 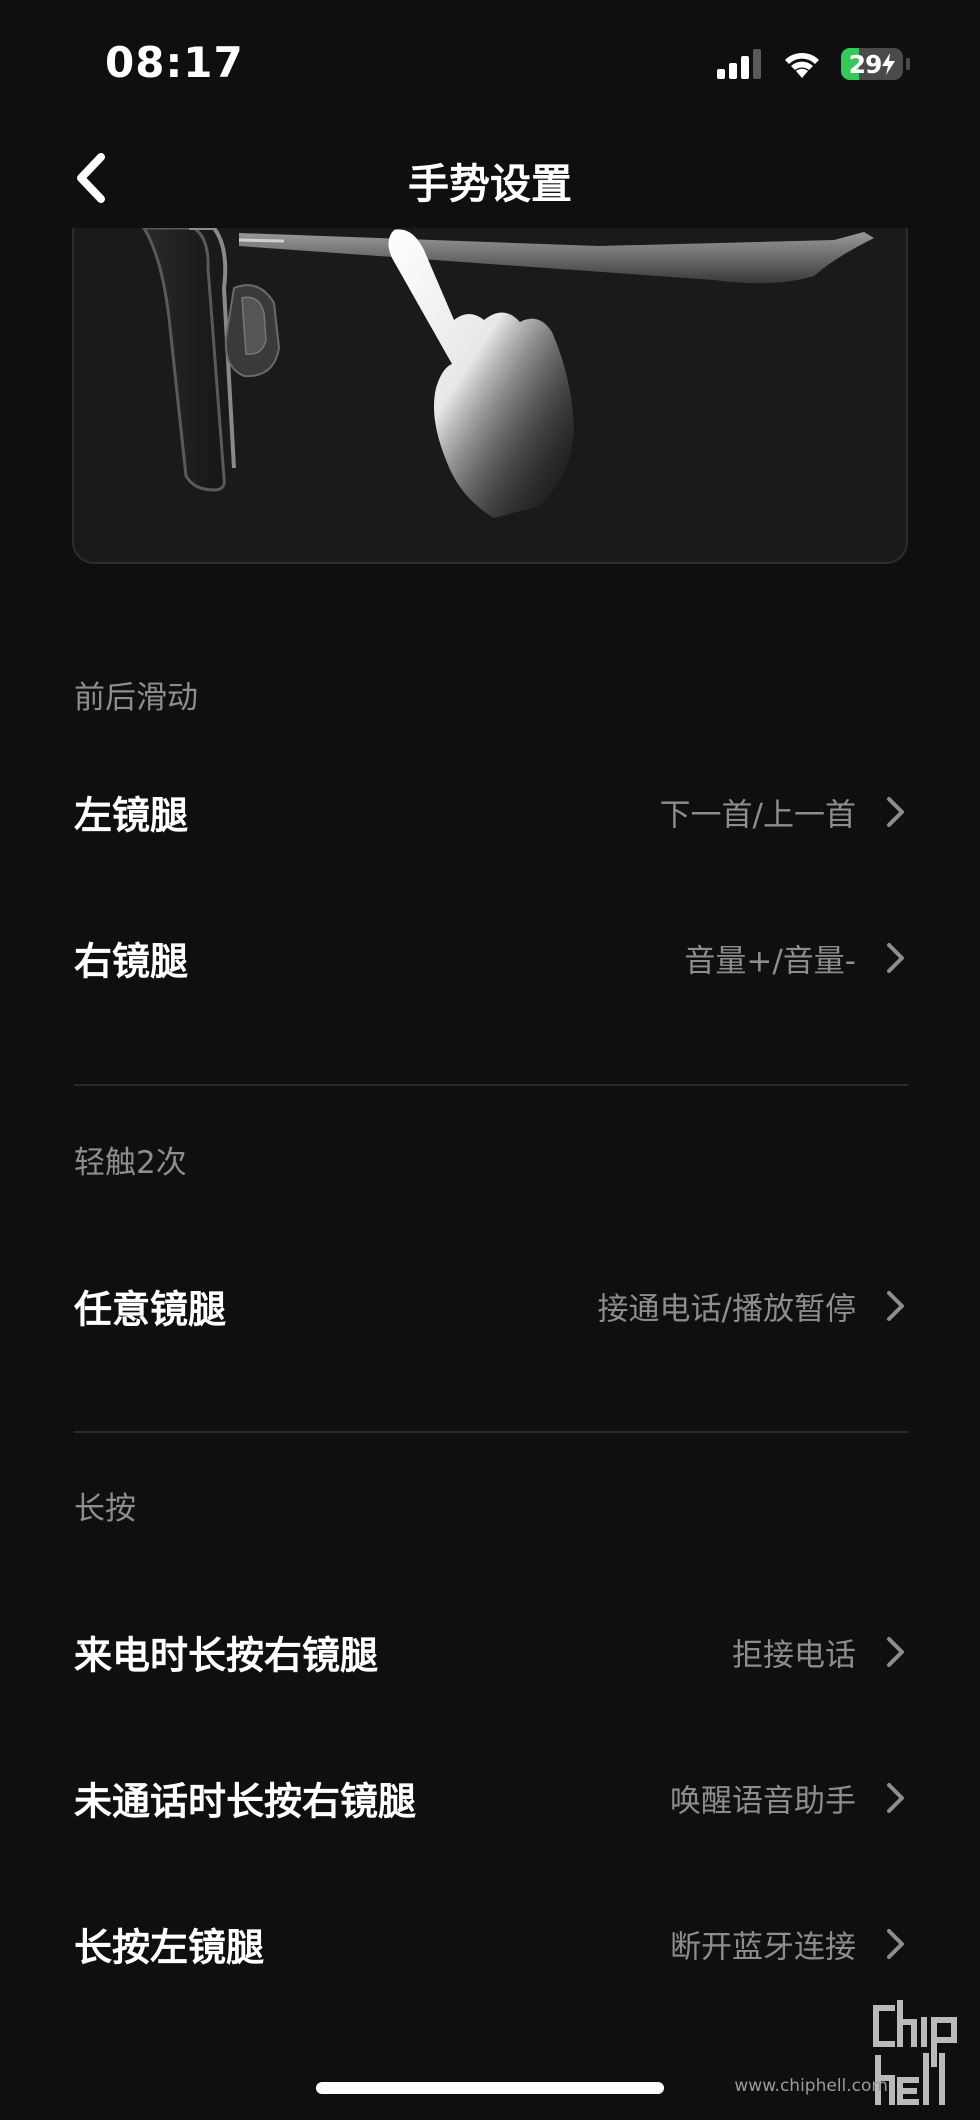 What do you see at coordinates (226, 1655) in the screenshot?
I see `row-label: 来电时长按右镜腿` at bounding box center [226, 1655].